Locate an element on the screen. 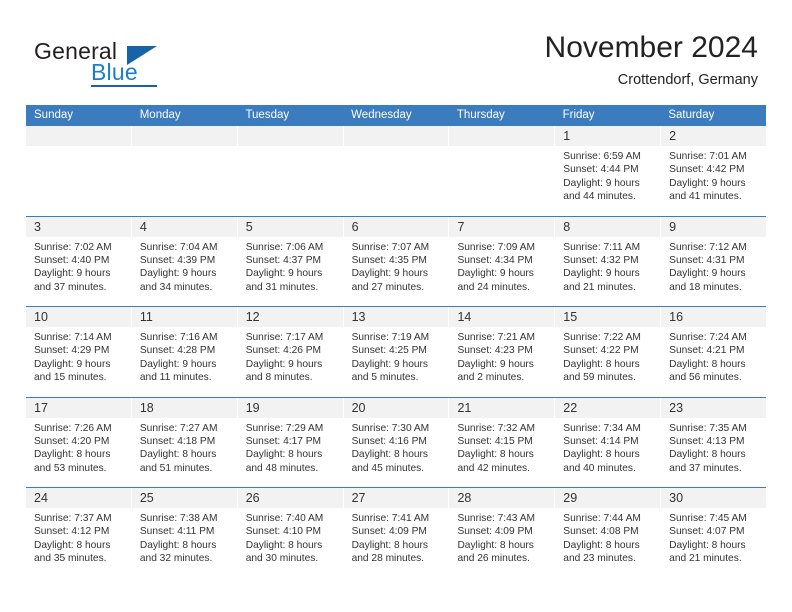  daylight-text-line2: and 37 minutes. is located at coordinates (705, 468).